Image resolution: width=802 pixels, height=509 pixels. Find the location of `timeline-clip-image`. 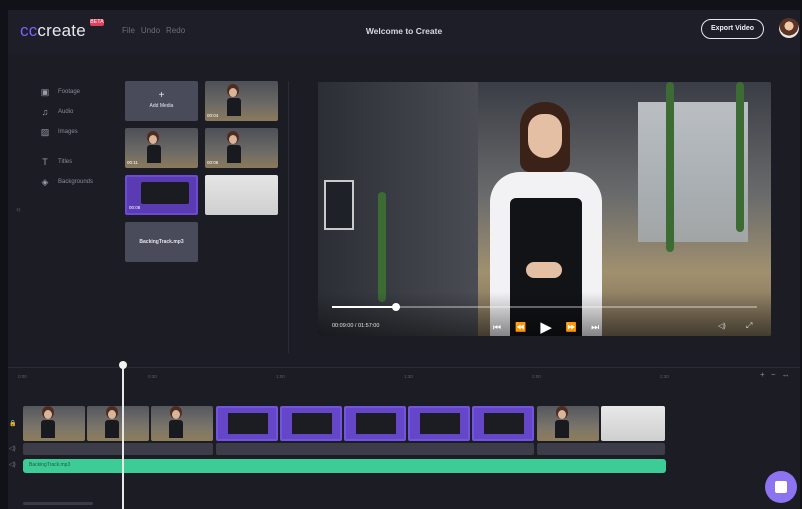

timeline-clip-image is located at coordinates (633, 423).